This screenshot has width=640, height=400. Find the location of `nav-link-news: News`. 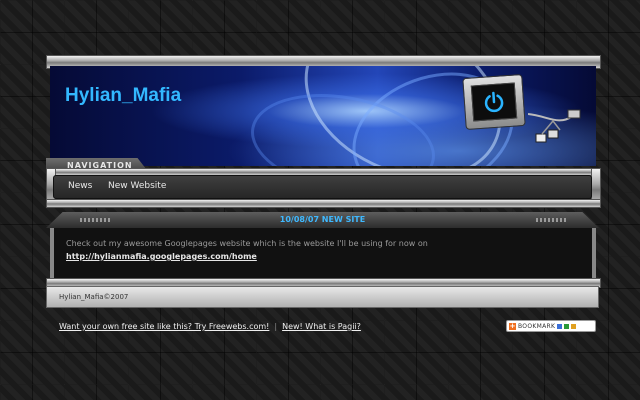

nav-link-news: News is located at coordinates (80, 186).